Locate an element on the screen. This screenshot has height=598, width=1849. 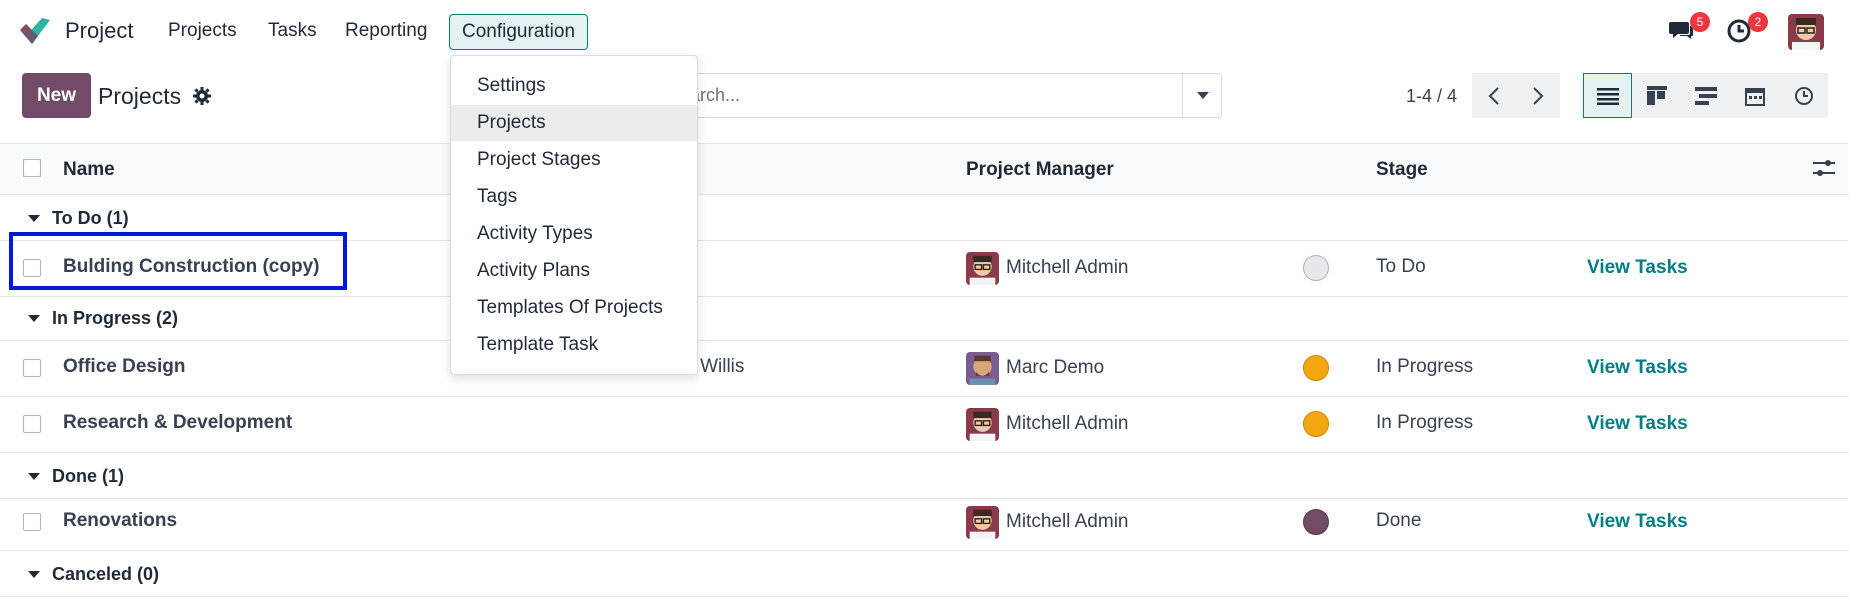
table-header is located at coordinates (924, 169).